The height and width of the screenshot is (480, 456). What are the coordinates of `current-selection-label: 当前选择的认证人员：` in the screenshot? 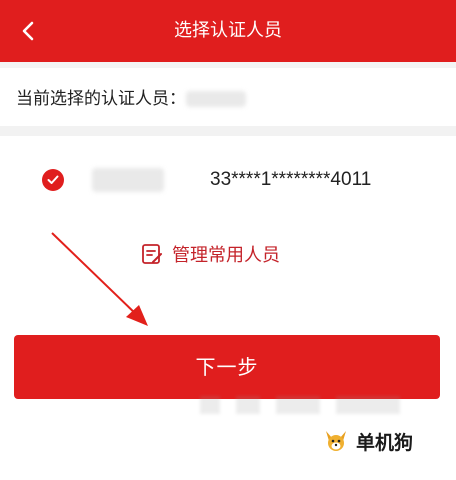 It's located at (101, 99).